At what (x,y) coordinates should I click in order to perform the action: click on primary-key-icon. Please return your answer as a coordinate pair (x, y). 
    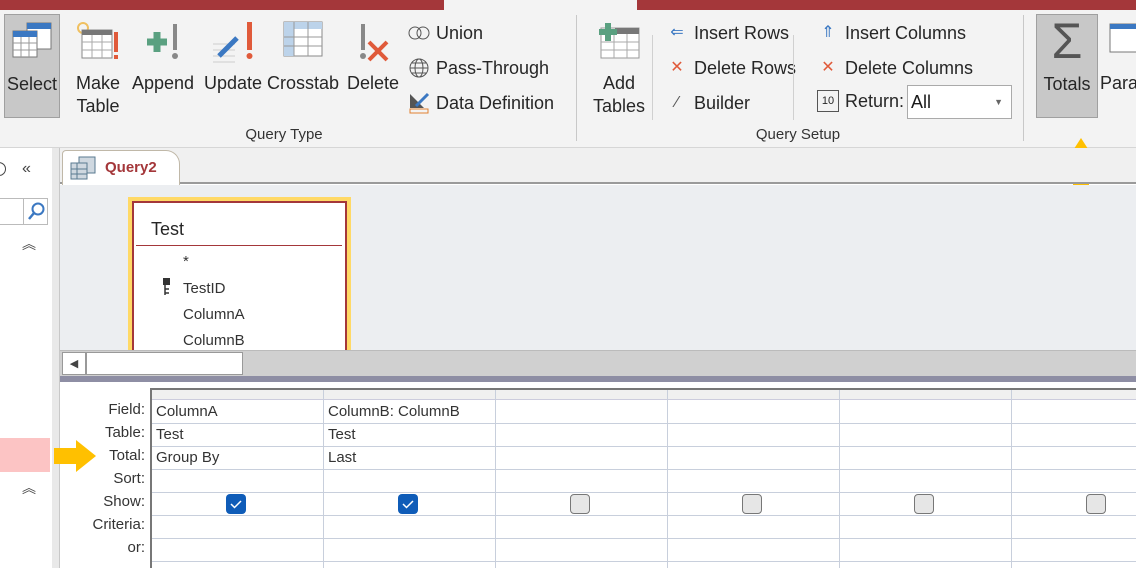
    Looking at the image, I should click on (166, 286).